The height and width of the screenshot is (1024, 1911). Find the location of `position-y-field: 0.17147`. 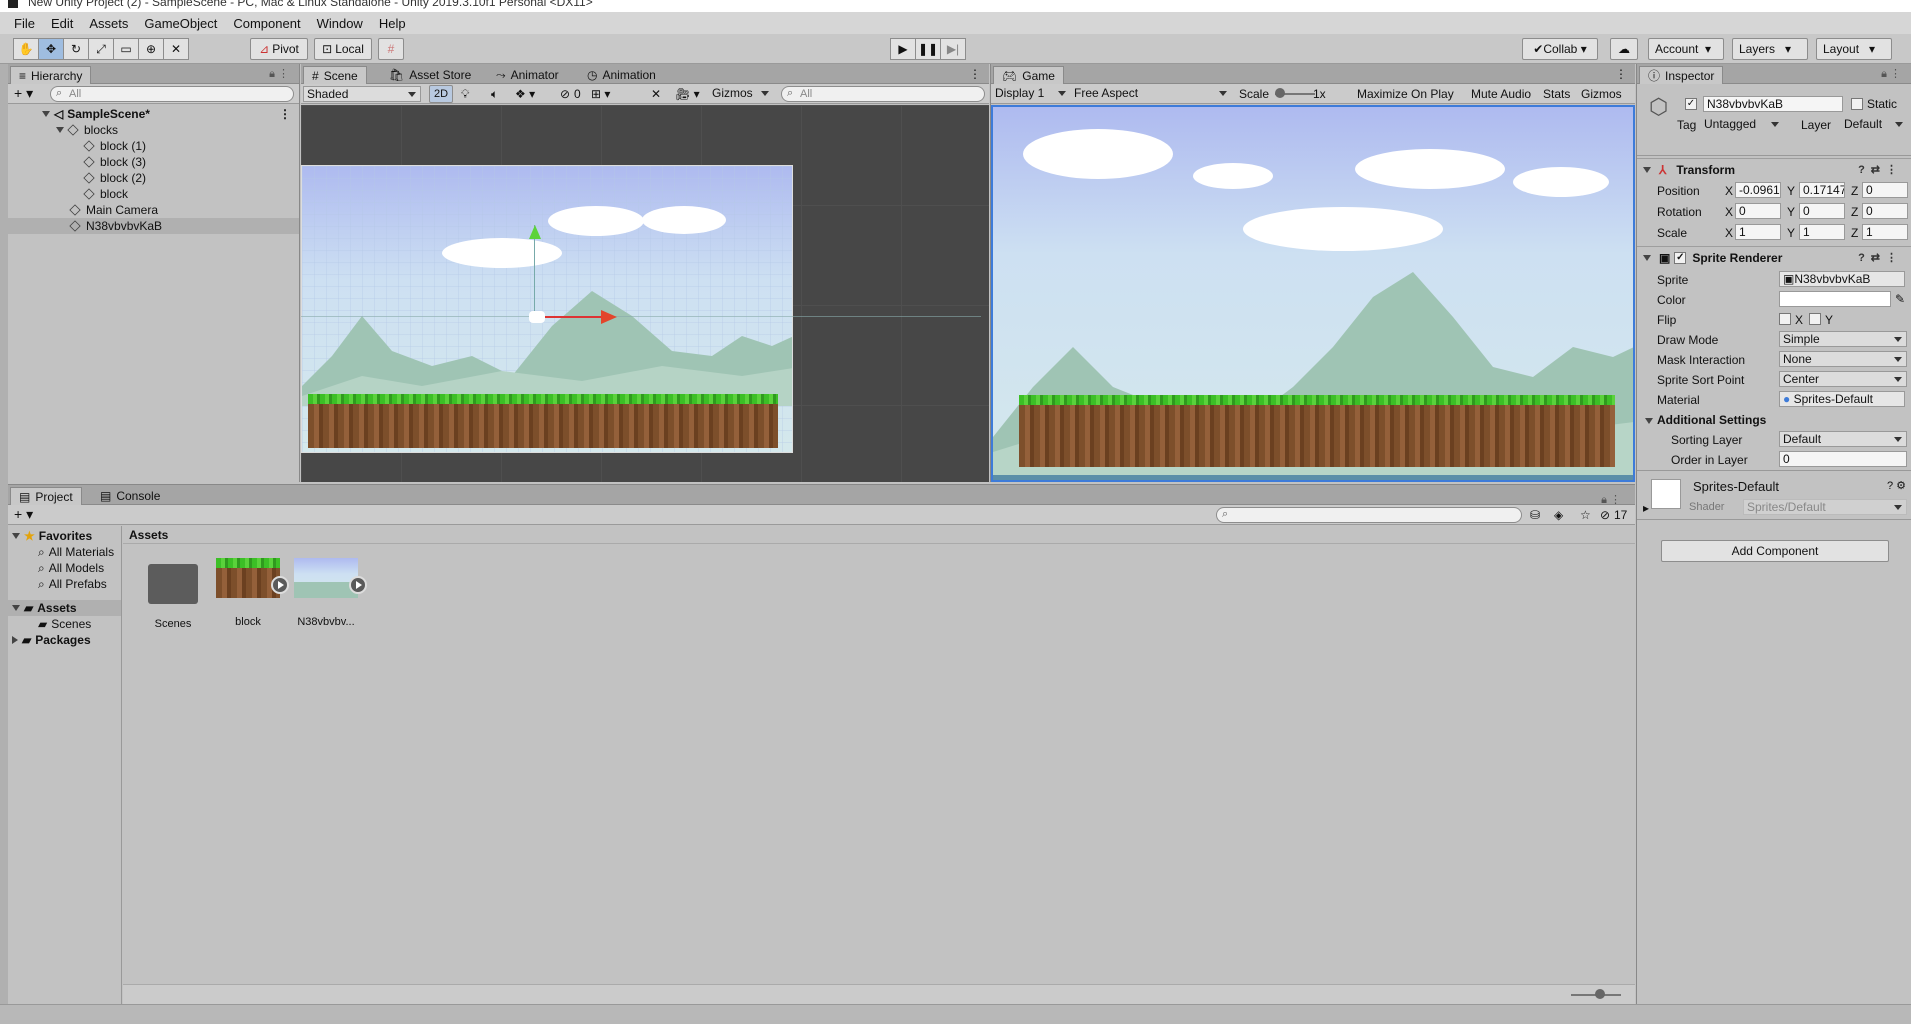

position-y-field: 0.17147 is located at coordinates (1822, 190).